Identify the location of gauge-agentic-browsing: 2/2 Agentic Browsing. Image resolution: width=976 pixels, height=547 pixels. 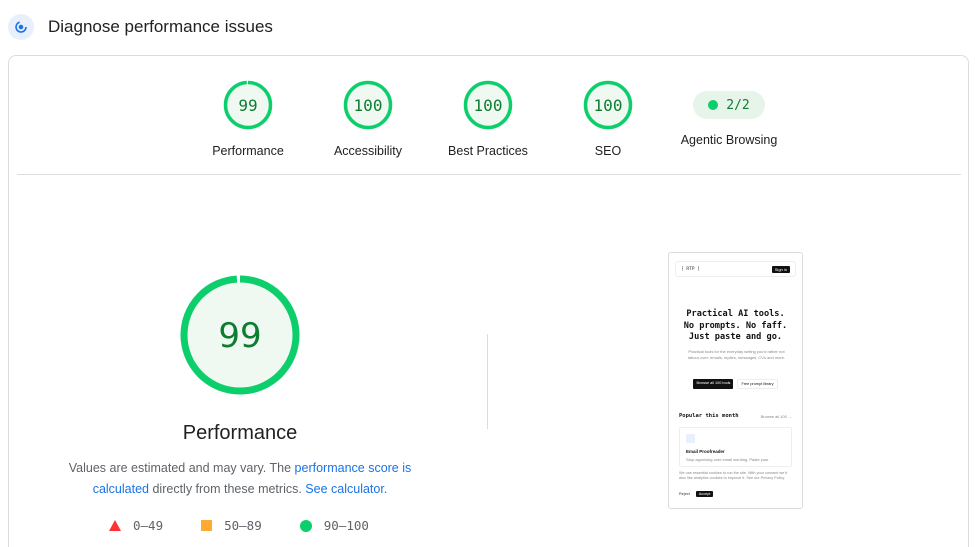
(729, 113).